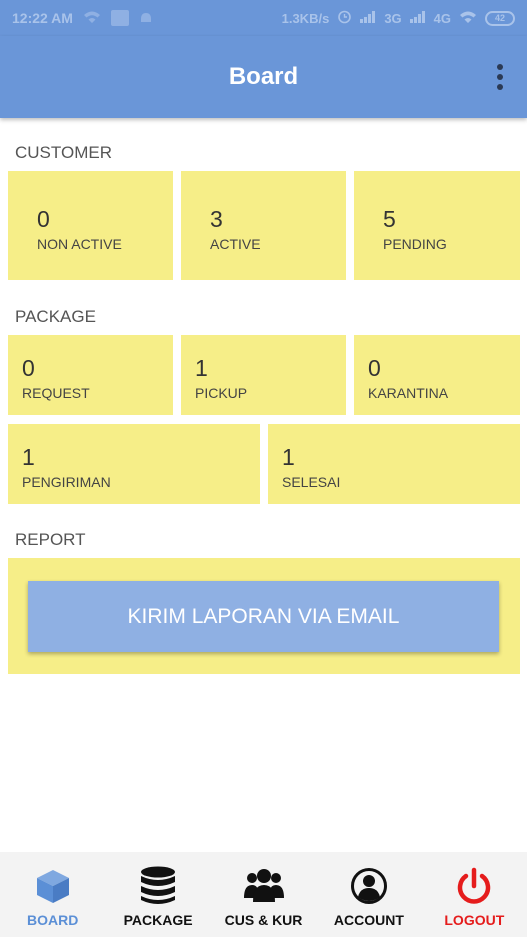  I want to click on notification-icon, so click(119, 18).